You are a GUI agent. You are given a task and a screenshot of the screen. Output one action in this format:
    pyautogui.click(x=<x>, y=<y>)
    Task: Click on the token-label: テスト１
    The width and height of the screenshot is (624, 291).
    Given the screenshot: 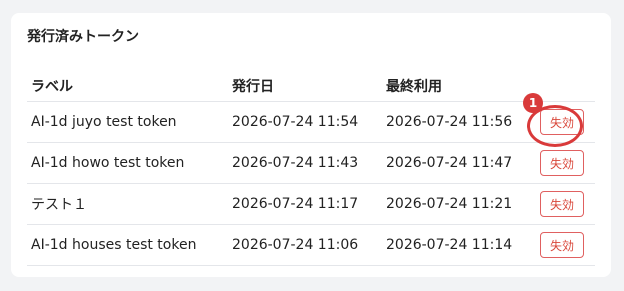 What is the action you would take?
    pyautogui.click(x=59, y=205)
    